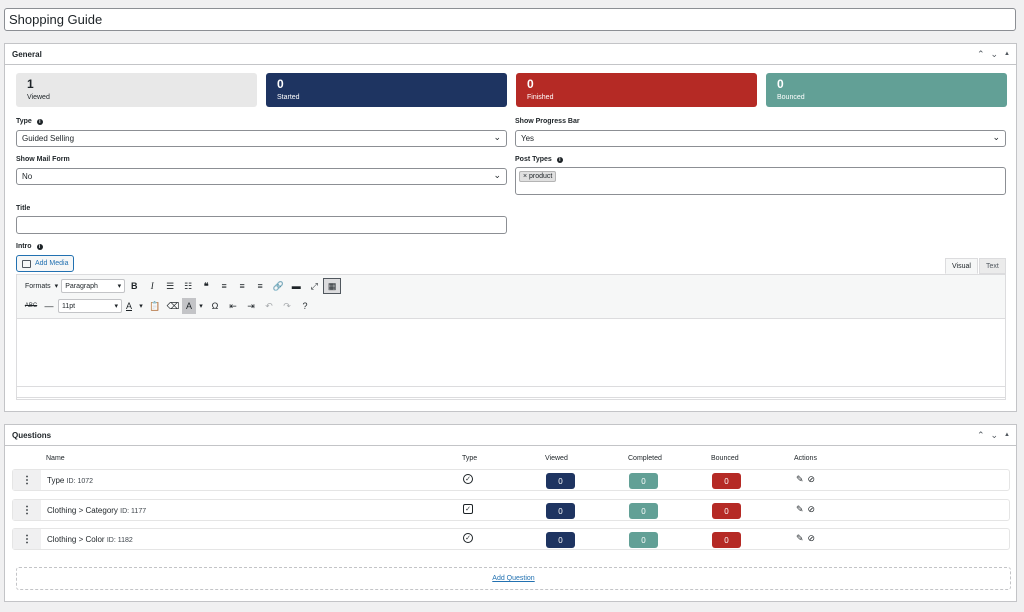 The height and width of the screenshot is (612, 1024). I want to click on question-id: ID: 1177, so click(133, 511).